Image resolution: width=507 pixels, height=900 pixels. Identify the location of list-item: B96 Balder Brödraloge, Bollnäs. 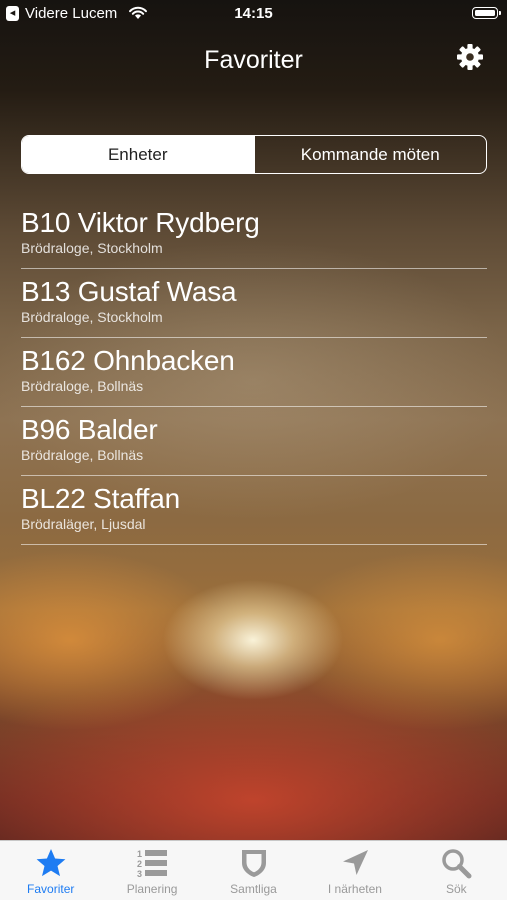
(254, 441).